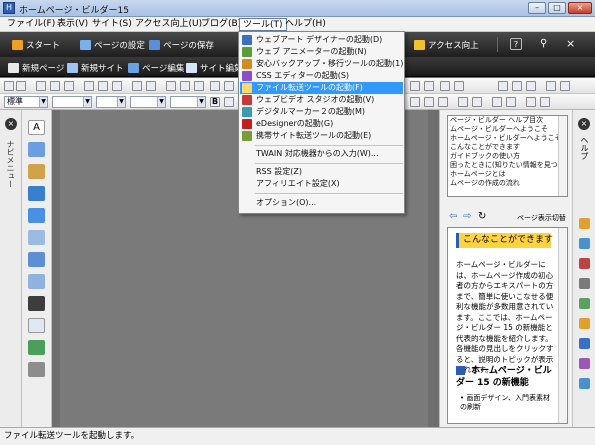  I want to click on bg-color-icon, so click(511, 102).